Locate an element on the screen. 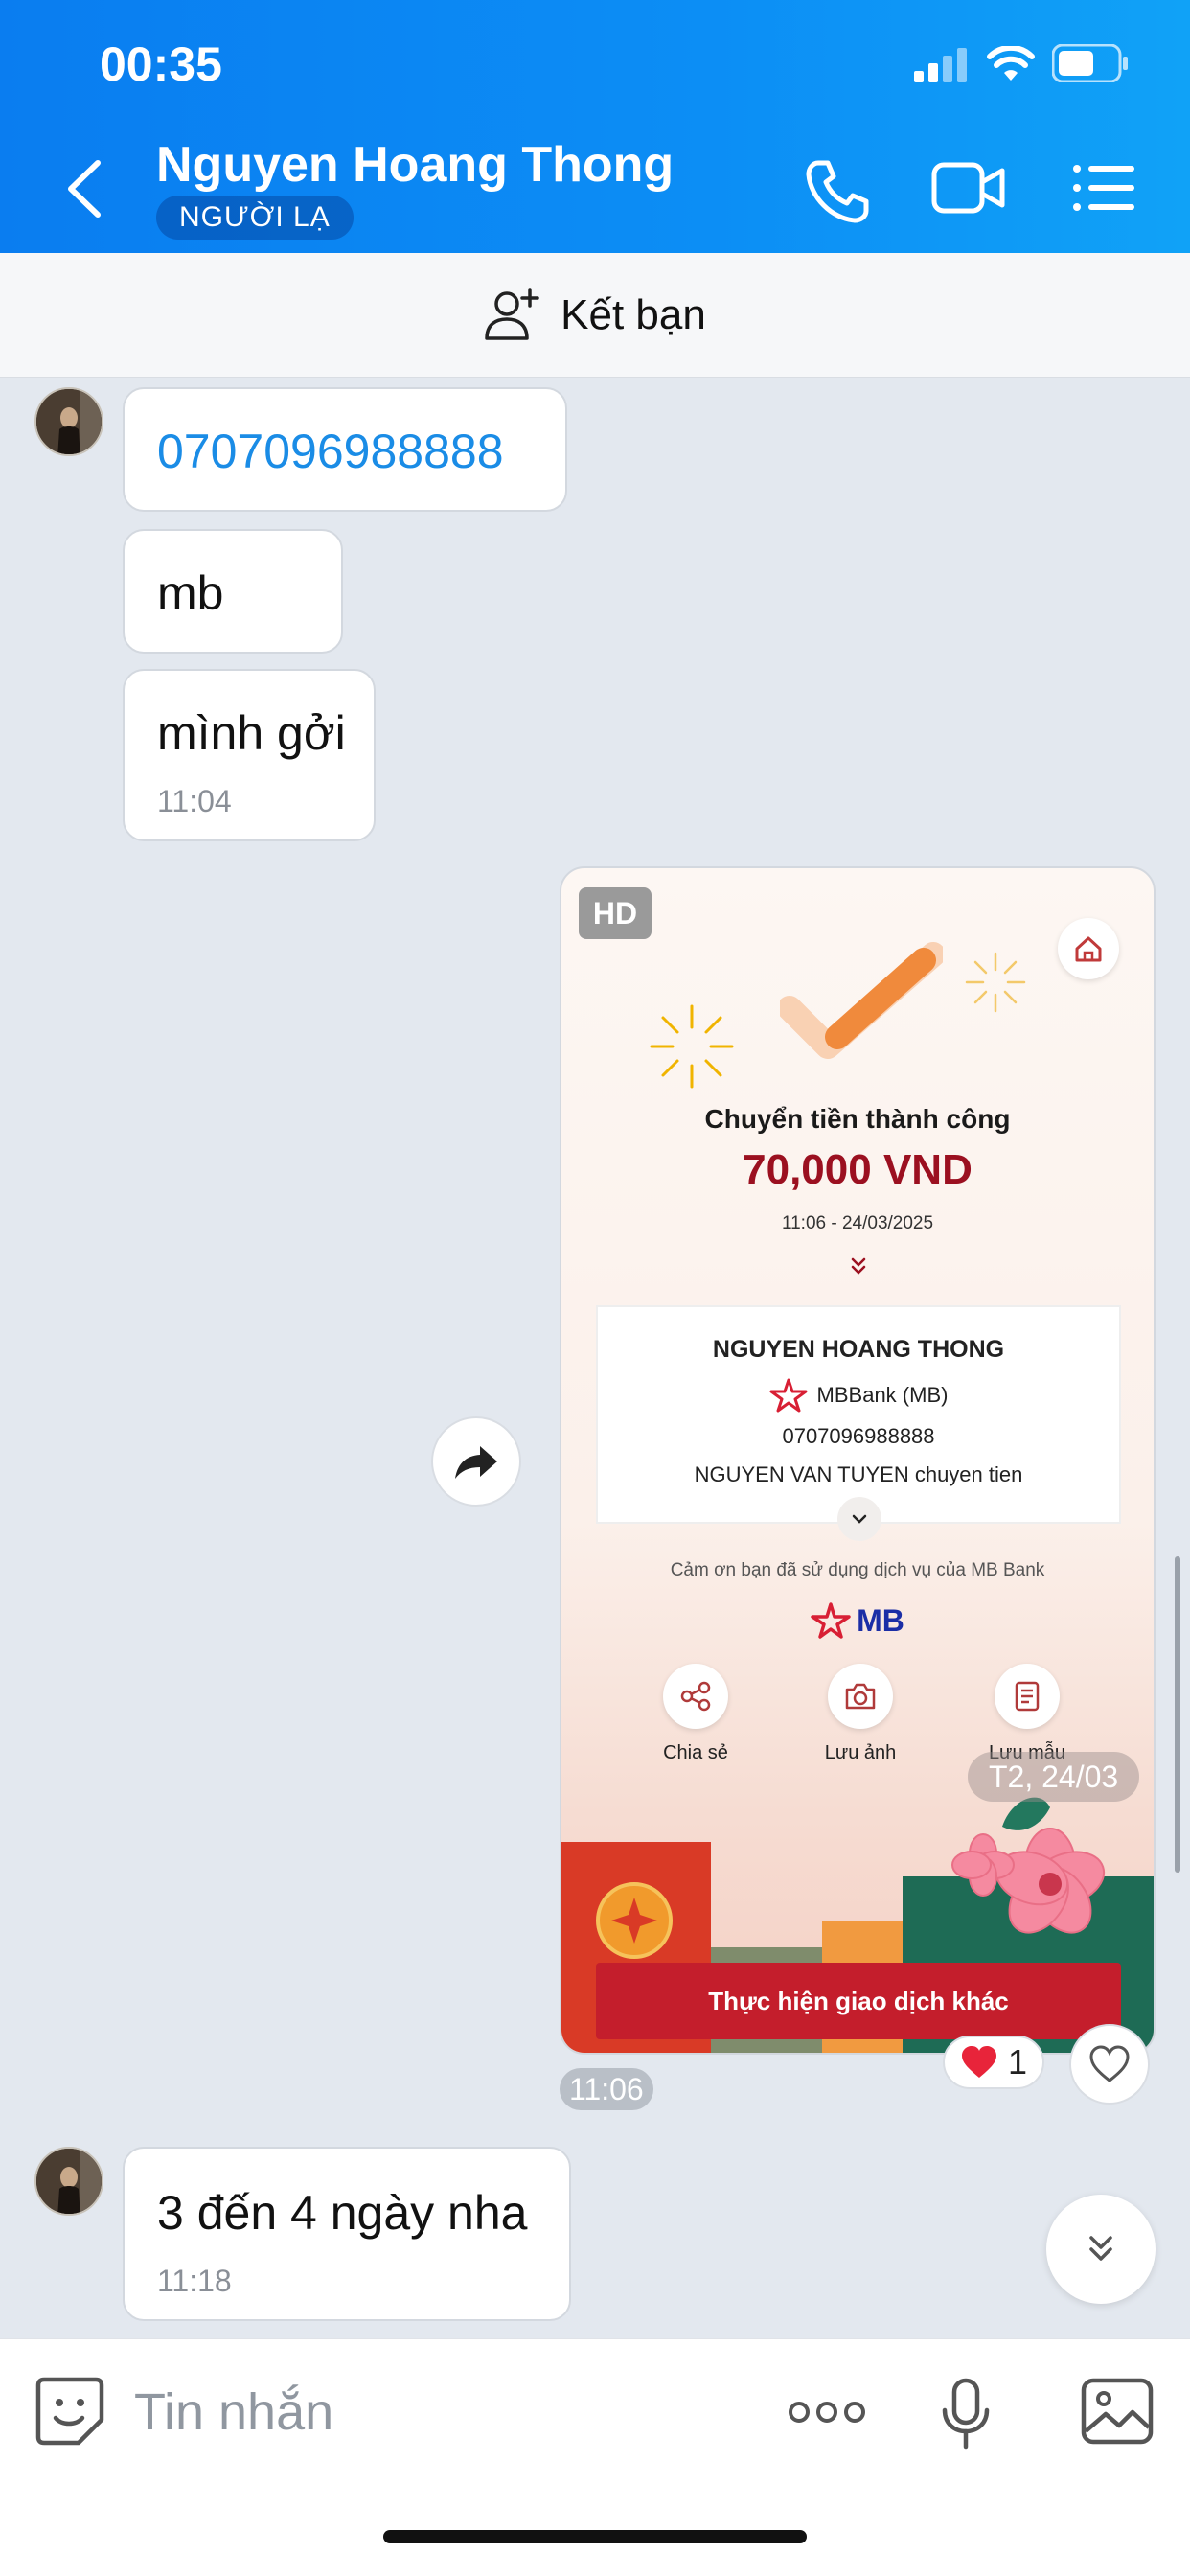  transfer-note: NGUYEN VAN TUYEN chuyen tien is located at coordinates (858, 1474).